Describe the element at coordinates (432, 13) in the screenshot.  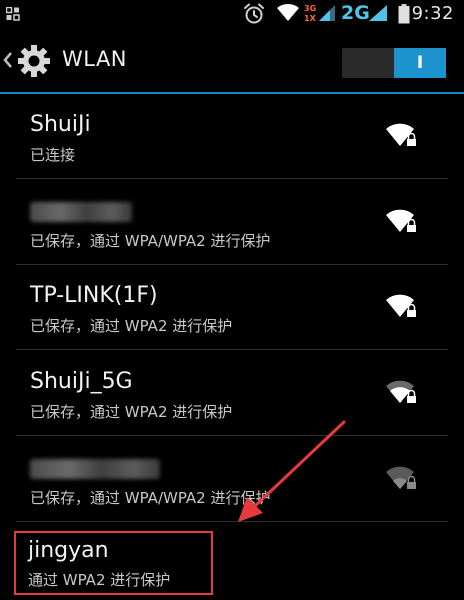
I see `clock: 9:32` at that location.